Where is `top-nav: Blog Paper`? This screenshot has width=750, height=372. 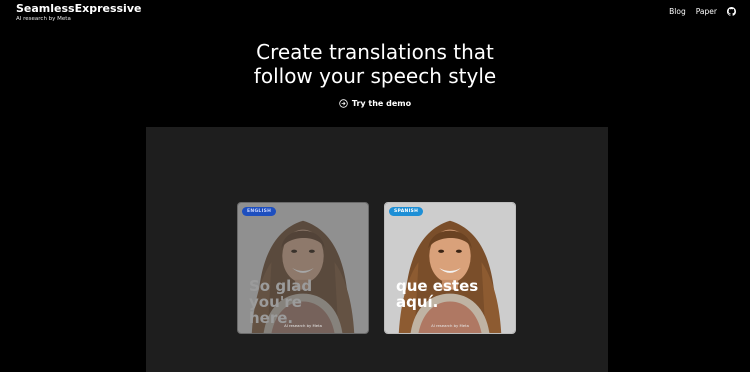
top-nav: Blog Paper is located at coordinates (702, 11).